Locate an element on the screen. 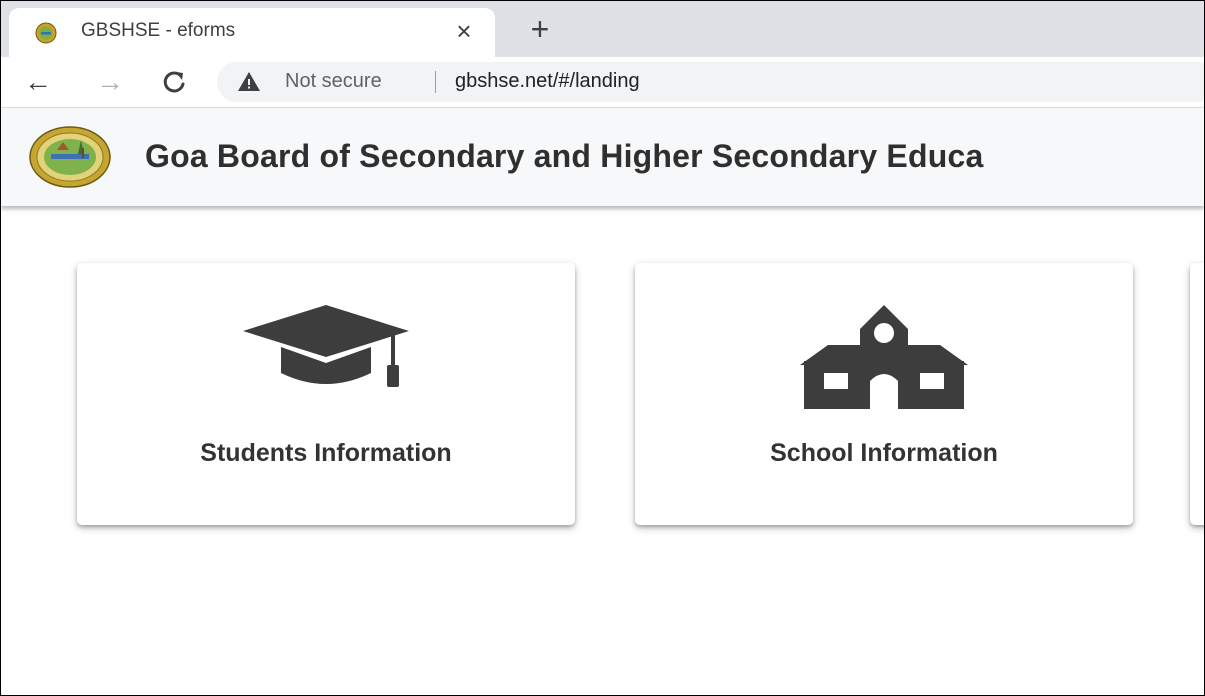 This screenshot has width=1205, height=696. card-label: School Information is located at coordinates (884, 453).